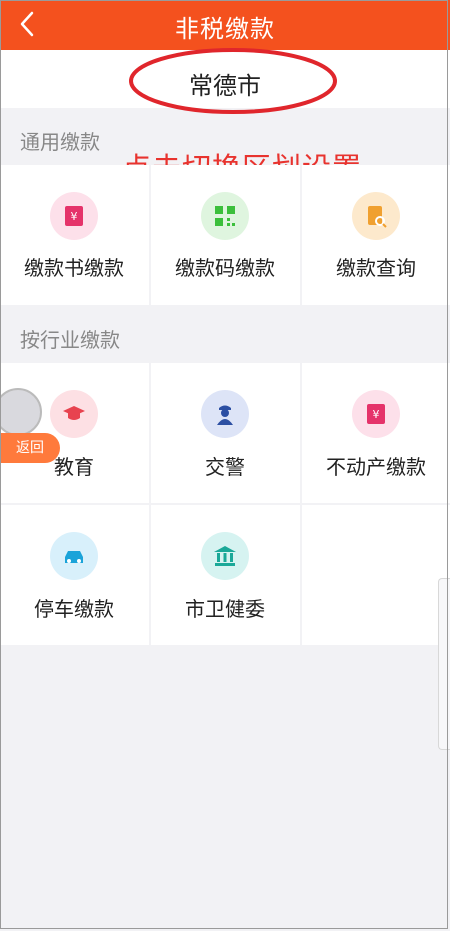 Image resolution: width=450 pixels, height=931 pixels. I want to click on item-label: 停车缴款, so click(74, 609).